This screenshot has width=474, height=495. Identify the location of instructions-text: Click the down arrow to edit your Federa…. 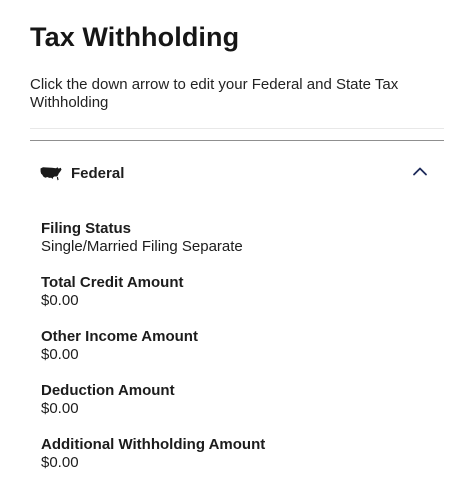
(214, 93).